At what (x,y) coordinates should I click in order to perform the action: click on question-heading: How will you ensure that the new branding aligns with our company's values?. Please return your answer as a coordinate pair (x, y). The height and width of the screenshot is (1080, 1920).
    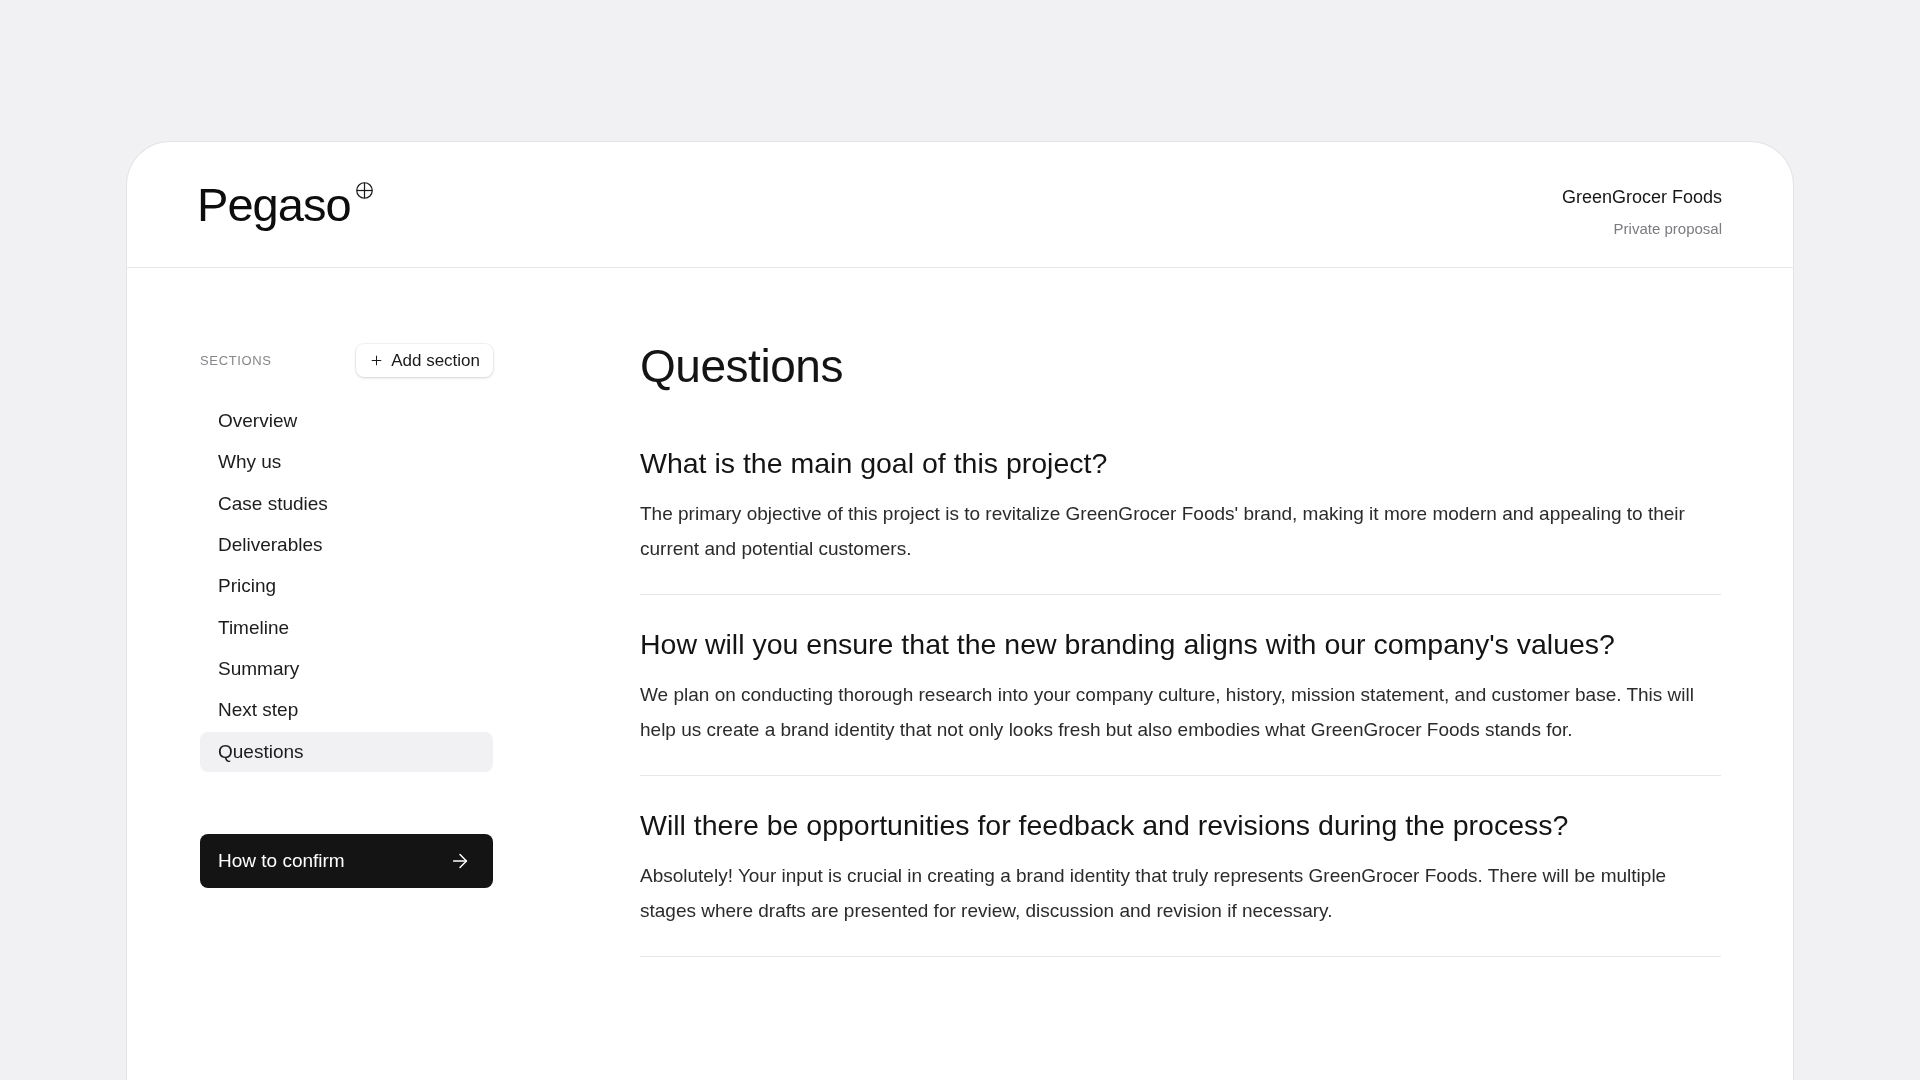
    Looking at the image, I should click on (1128, 644).